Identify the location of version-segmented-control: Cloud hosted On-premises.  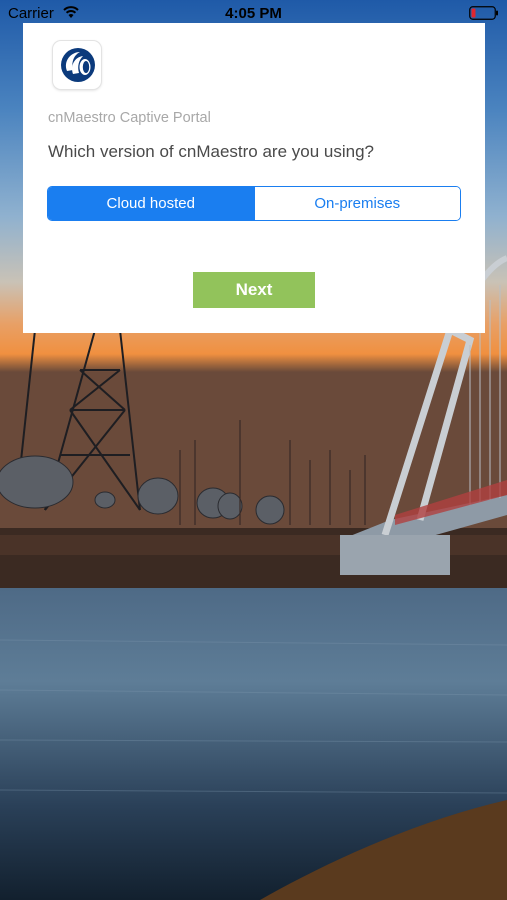
(254, 203).